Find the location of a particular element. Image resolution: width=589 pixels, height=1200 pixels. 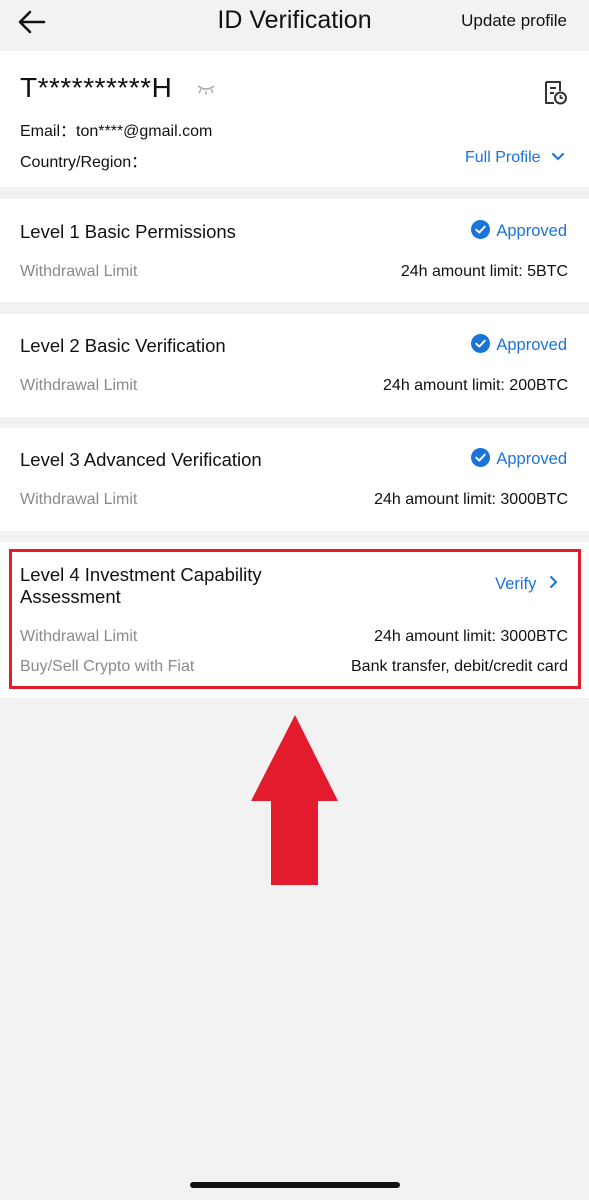

level-1-status: Approved is located at coordinates (519, 230).